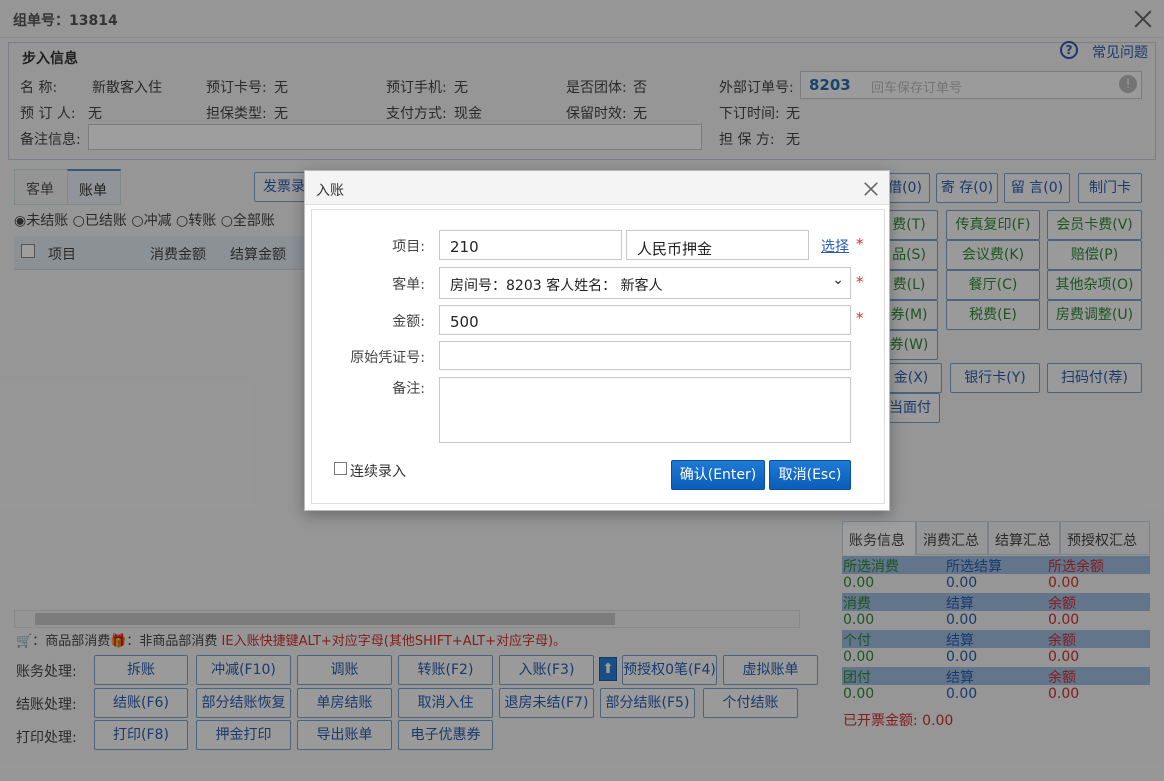  I want to click on chevron-down-icon: ⌄, so click(838, 280).